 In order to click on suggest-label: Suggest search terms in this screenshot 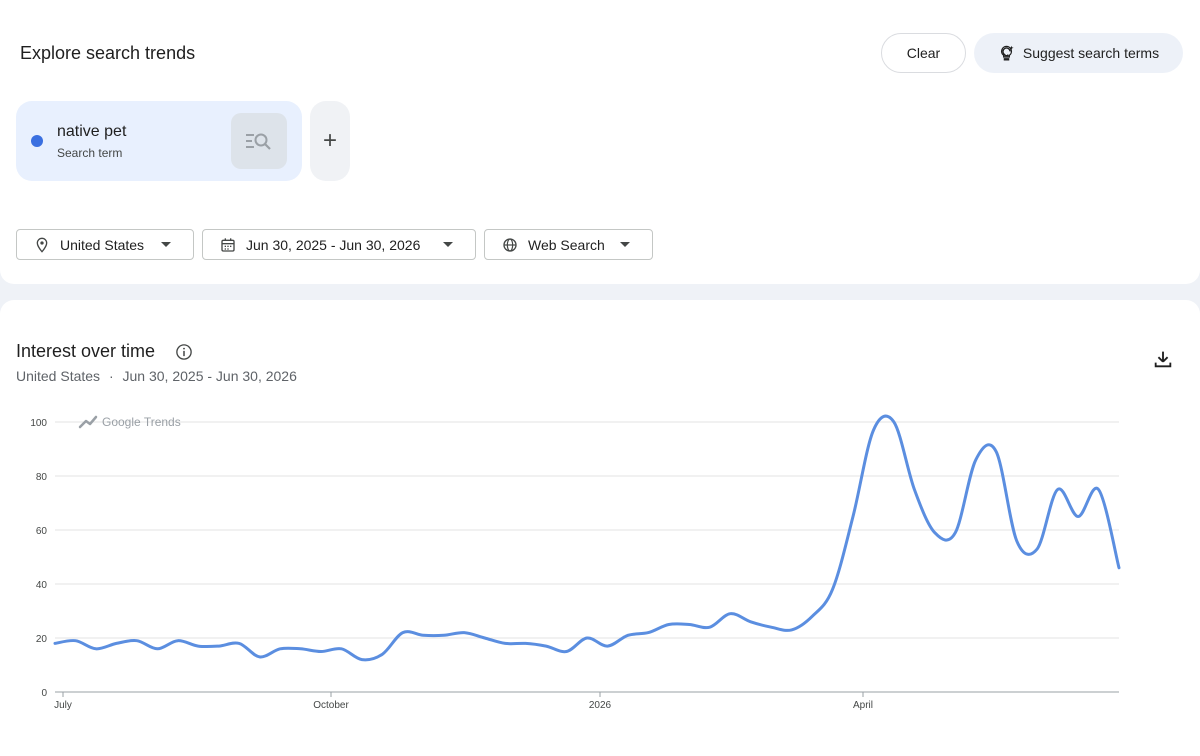, I will do `click(1091, 53)`.